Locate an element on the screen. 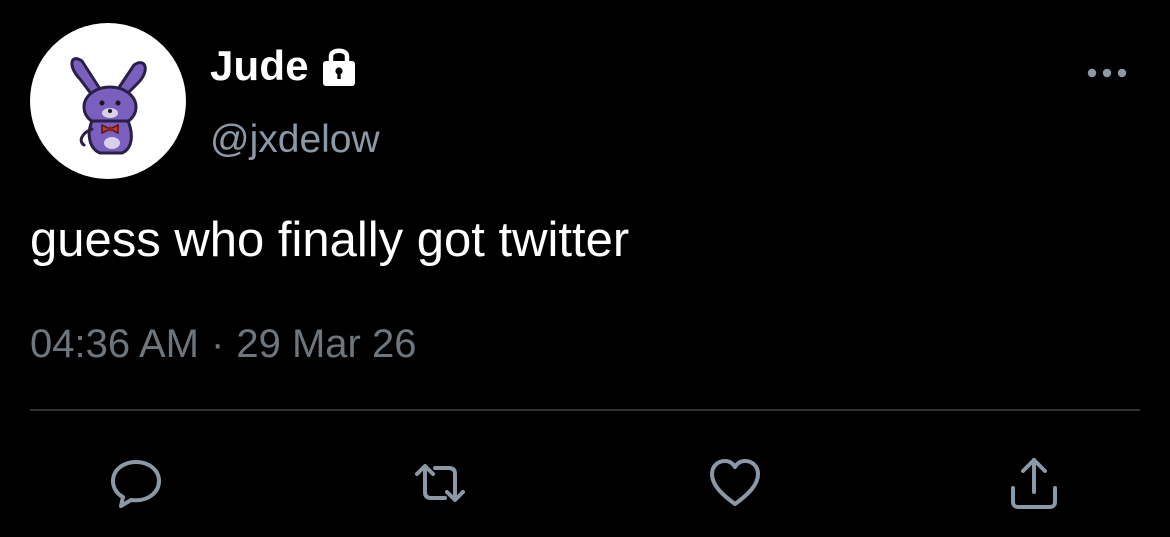 The width and height of the screenshot is (1170, 537). more-options-icon is located at coordinates (1107, 73).